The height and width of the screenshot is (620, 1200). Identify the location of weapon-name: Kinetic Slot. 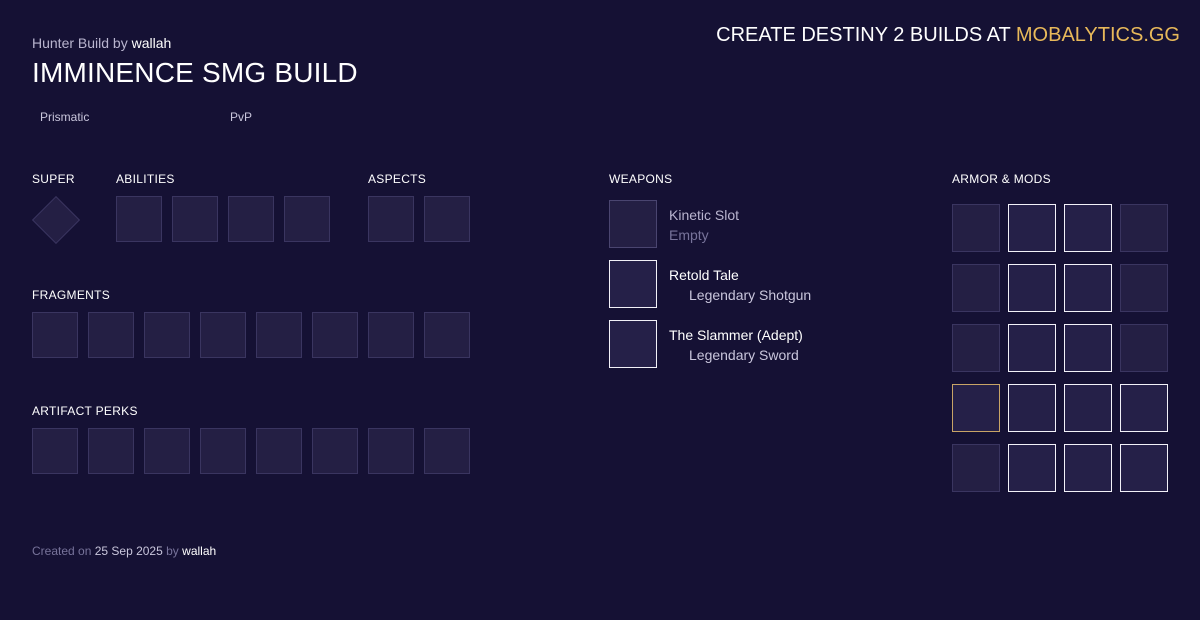
(704, 215).